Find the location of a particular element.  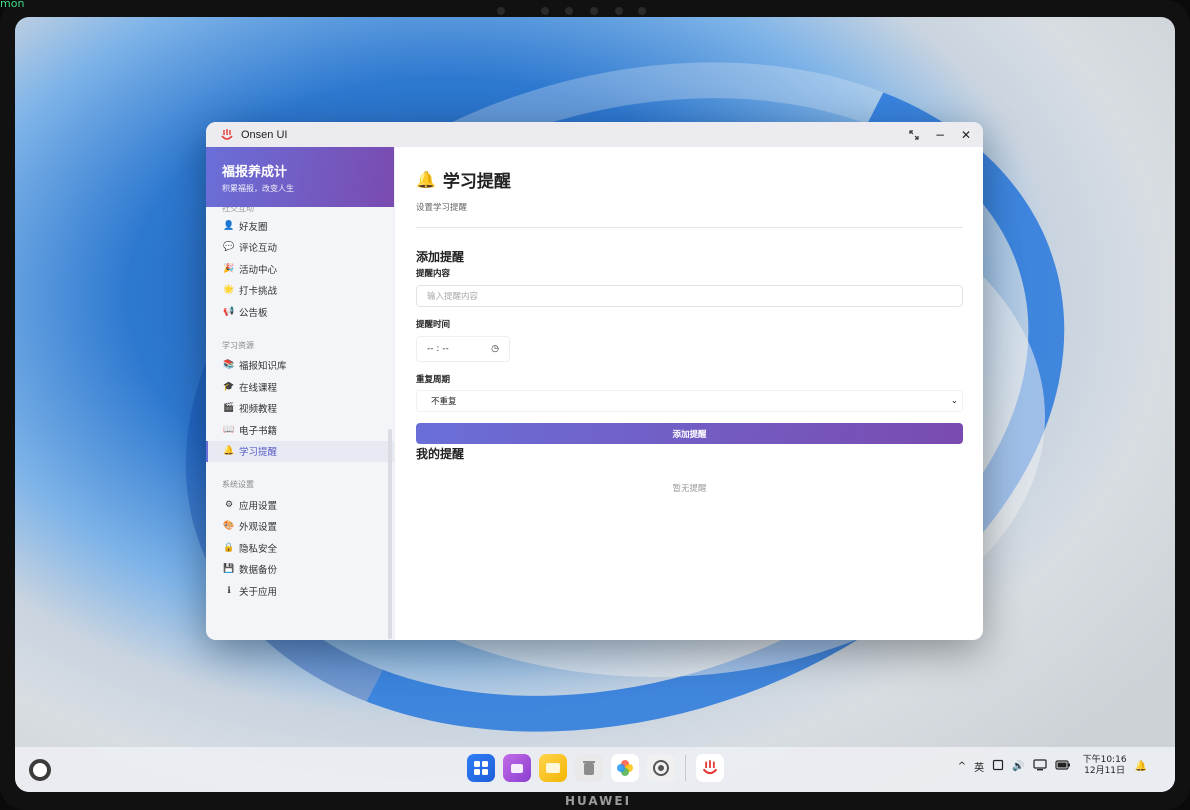

repeat-select: 不重复 ⌄ is located at coordinates (689, 401).